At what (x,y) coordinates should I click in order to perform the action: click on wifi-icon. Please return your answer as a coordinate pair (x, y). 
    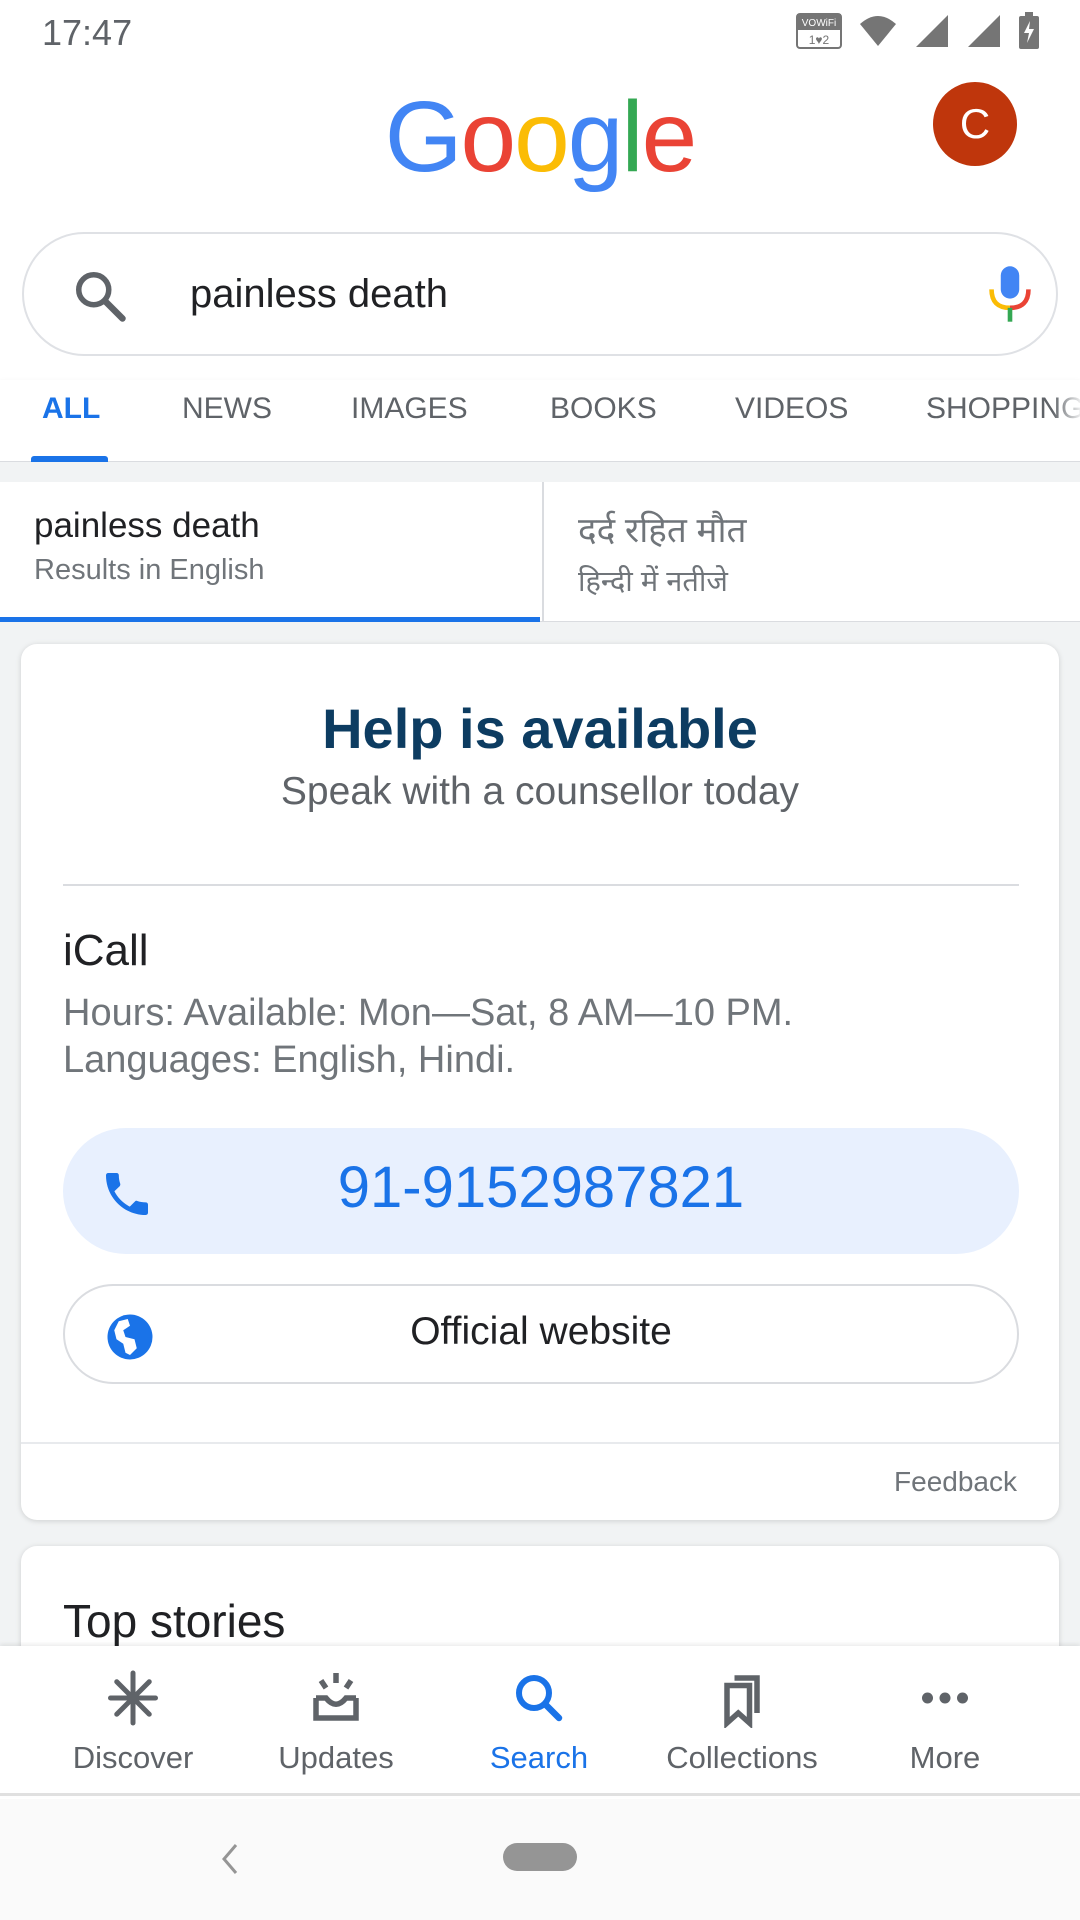
    Looking at the image, I should click on (878, 31).